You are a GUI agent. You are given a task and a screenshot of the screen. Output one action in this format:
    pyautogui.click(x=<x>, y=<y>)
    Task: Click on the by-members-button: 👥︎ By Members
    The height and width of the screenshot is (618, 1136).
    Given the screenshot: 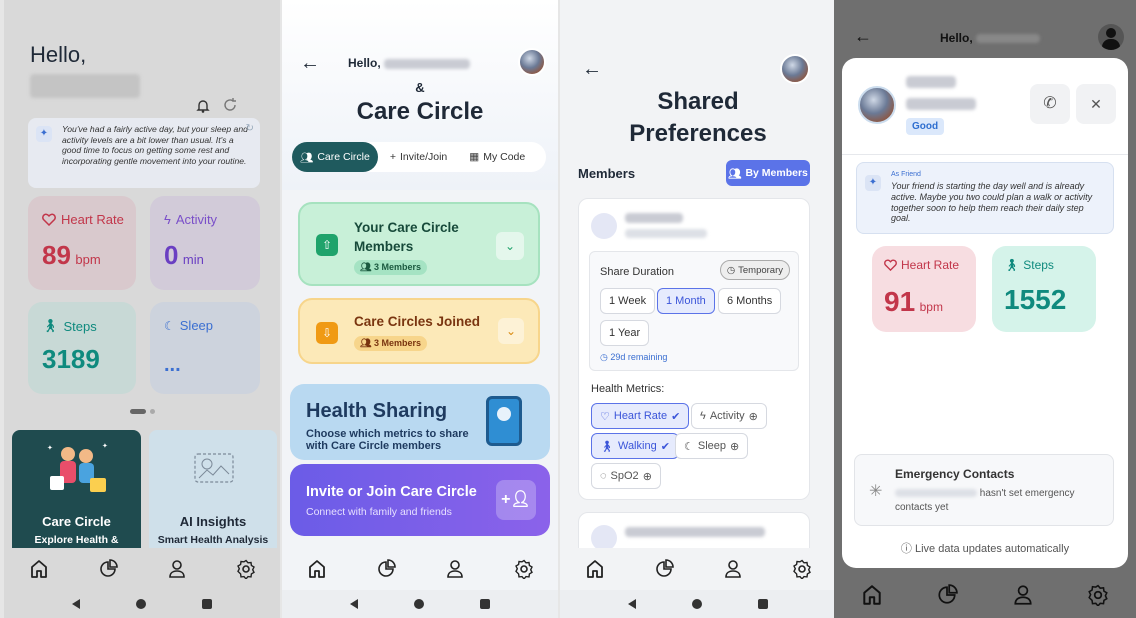 What is the action you would take?
    pyautogui.click(x=768, y=173)
    